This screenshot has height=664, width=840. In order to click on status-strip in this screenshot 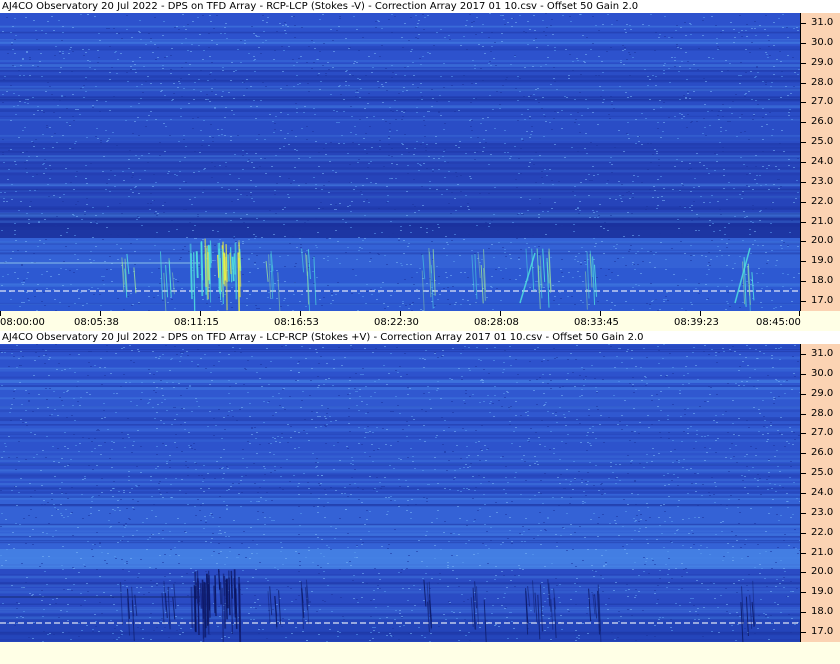, I will do `click(420, 653)`.